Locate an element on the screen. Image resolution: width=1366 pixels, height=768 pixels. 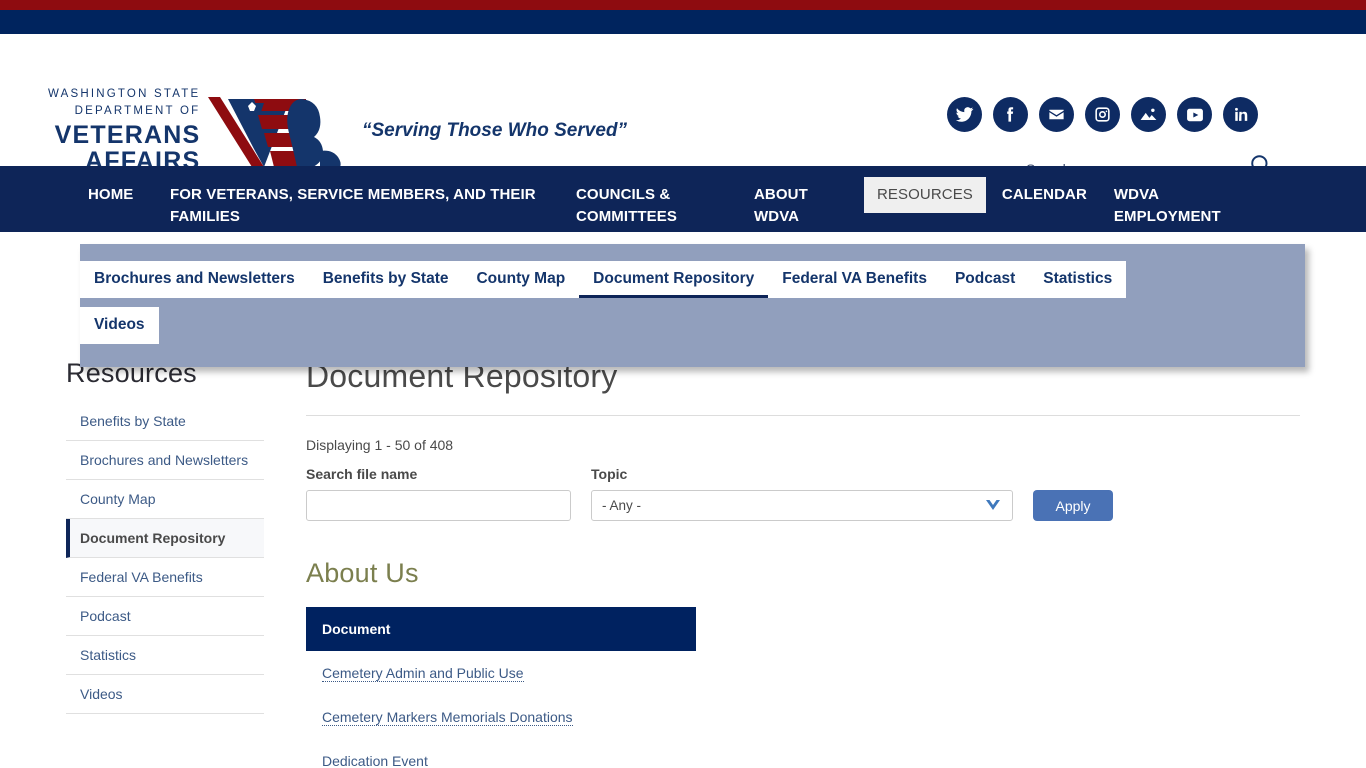
topic-group: Topic - Any - is located at coordinates (802, 493).